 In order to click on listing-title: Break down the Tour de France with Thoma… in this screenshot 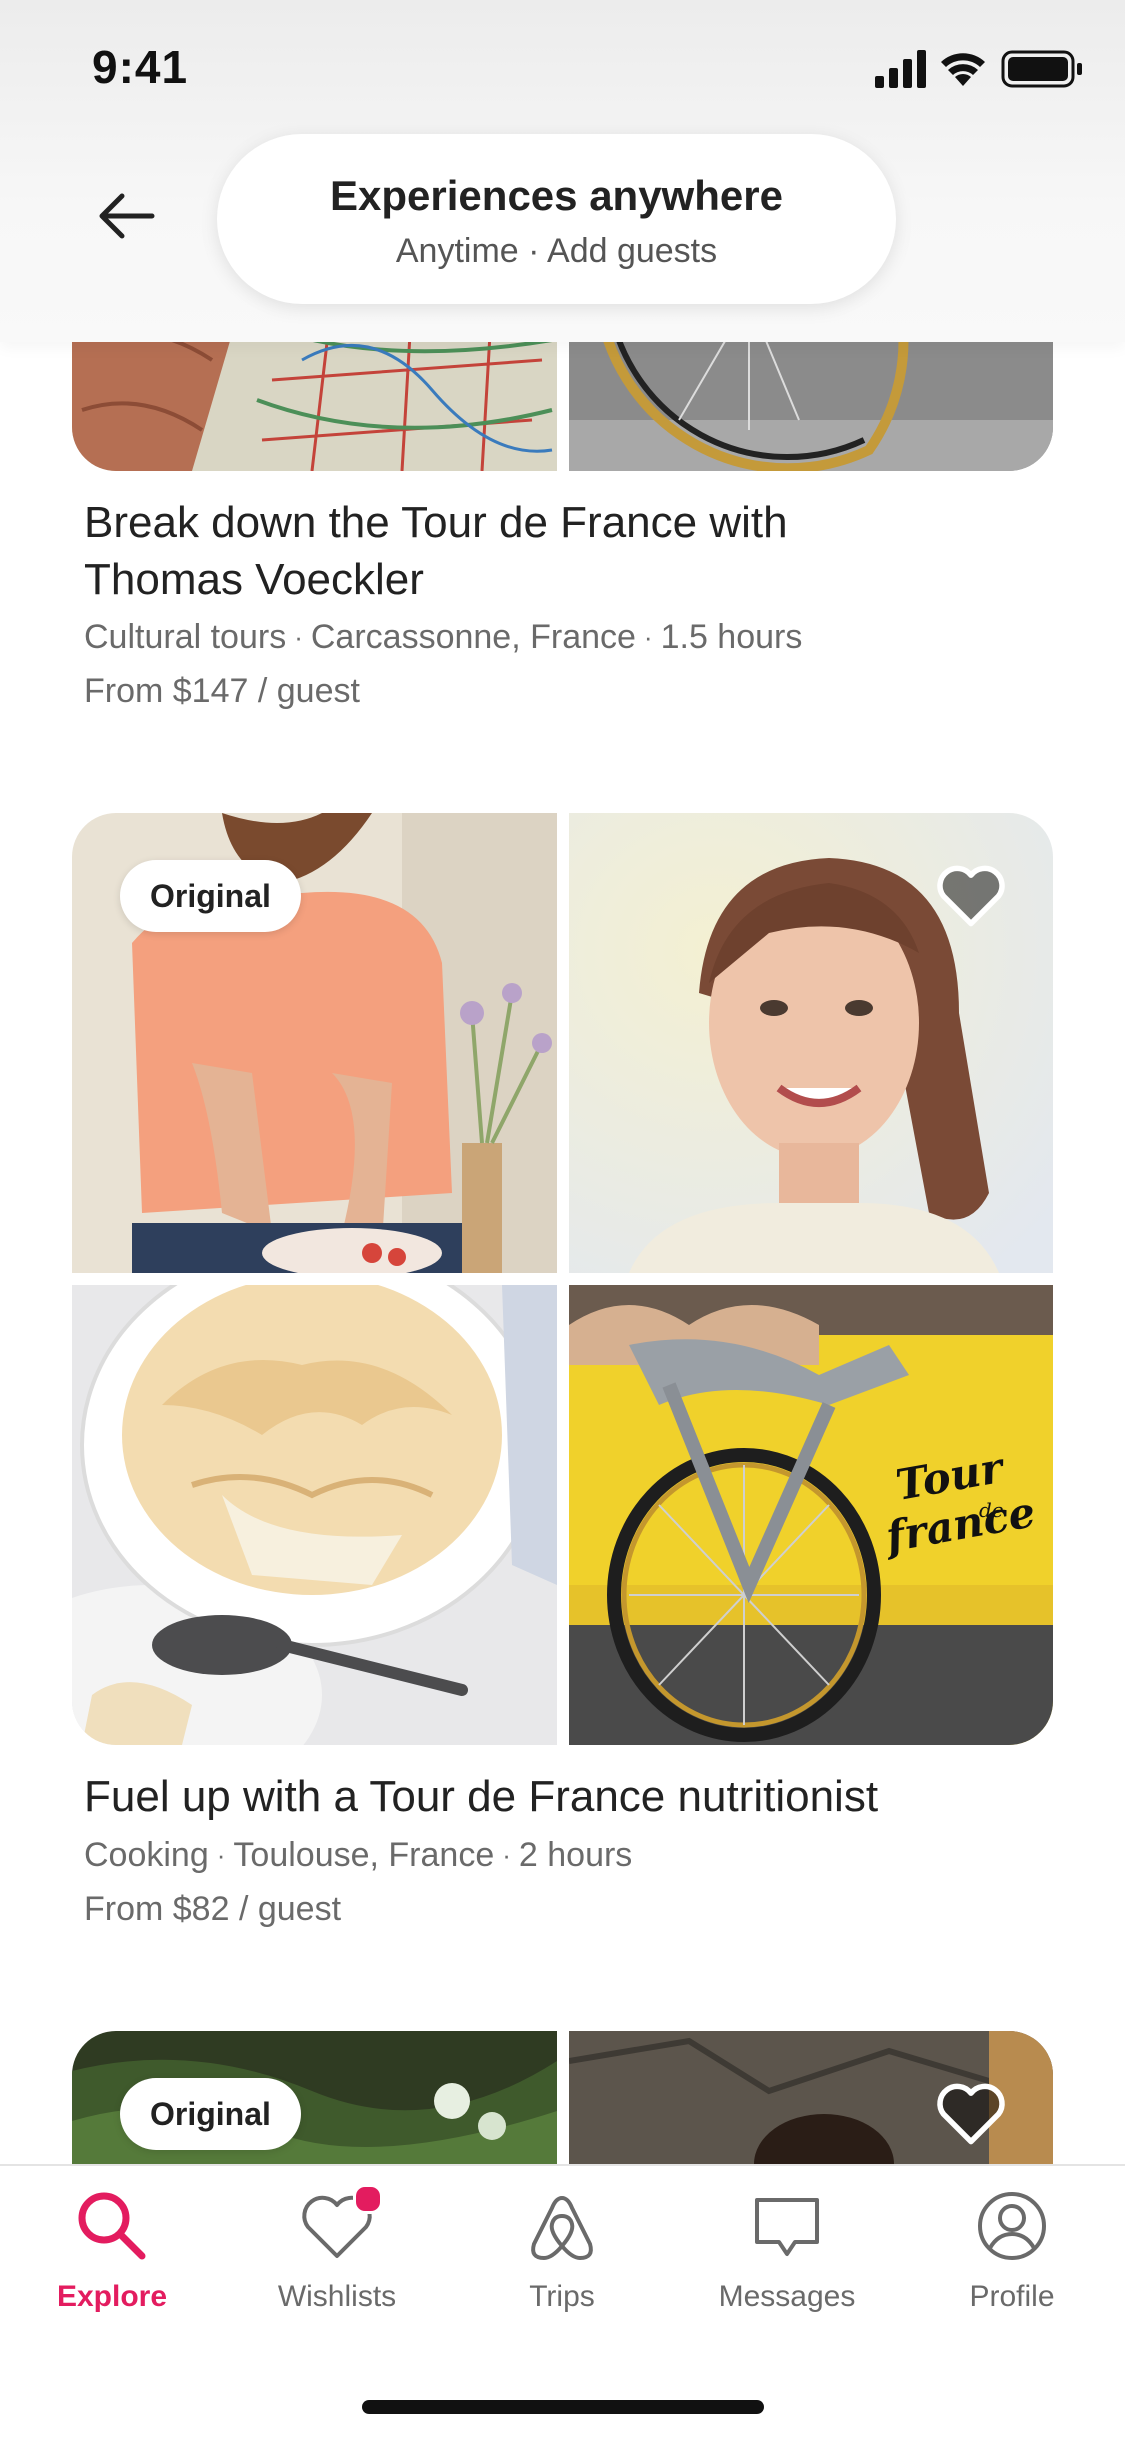, I will do `click(514, 551)`.